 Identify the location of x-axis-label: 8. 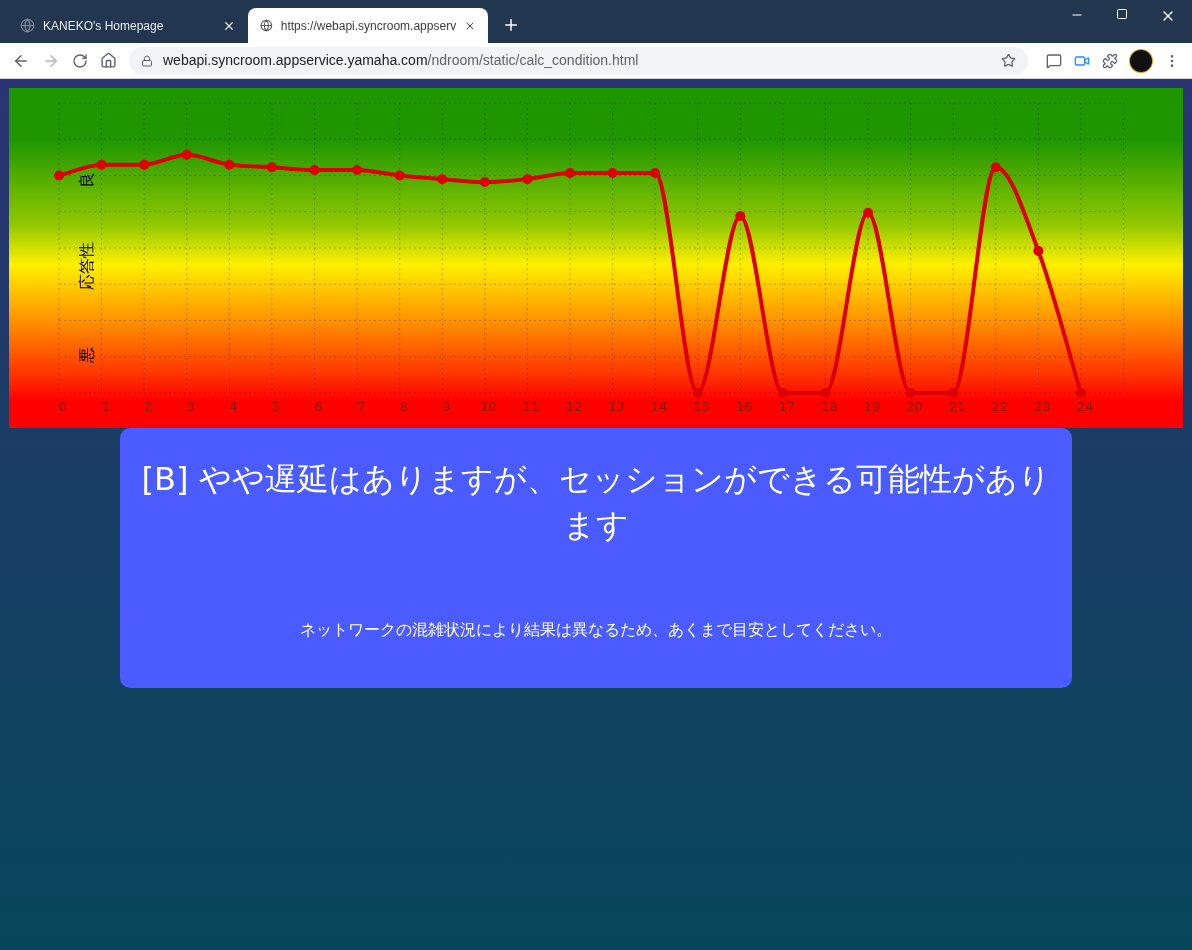
(403, 407).